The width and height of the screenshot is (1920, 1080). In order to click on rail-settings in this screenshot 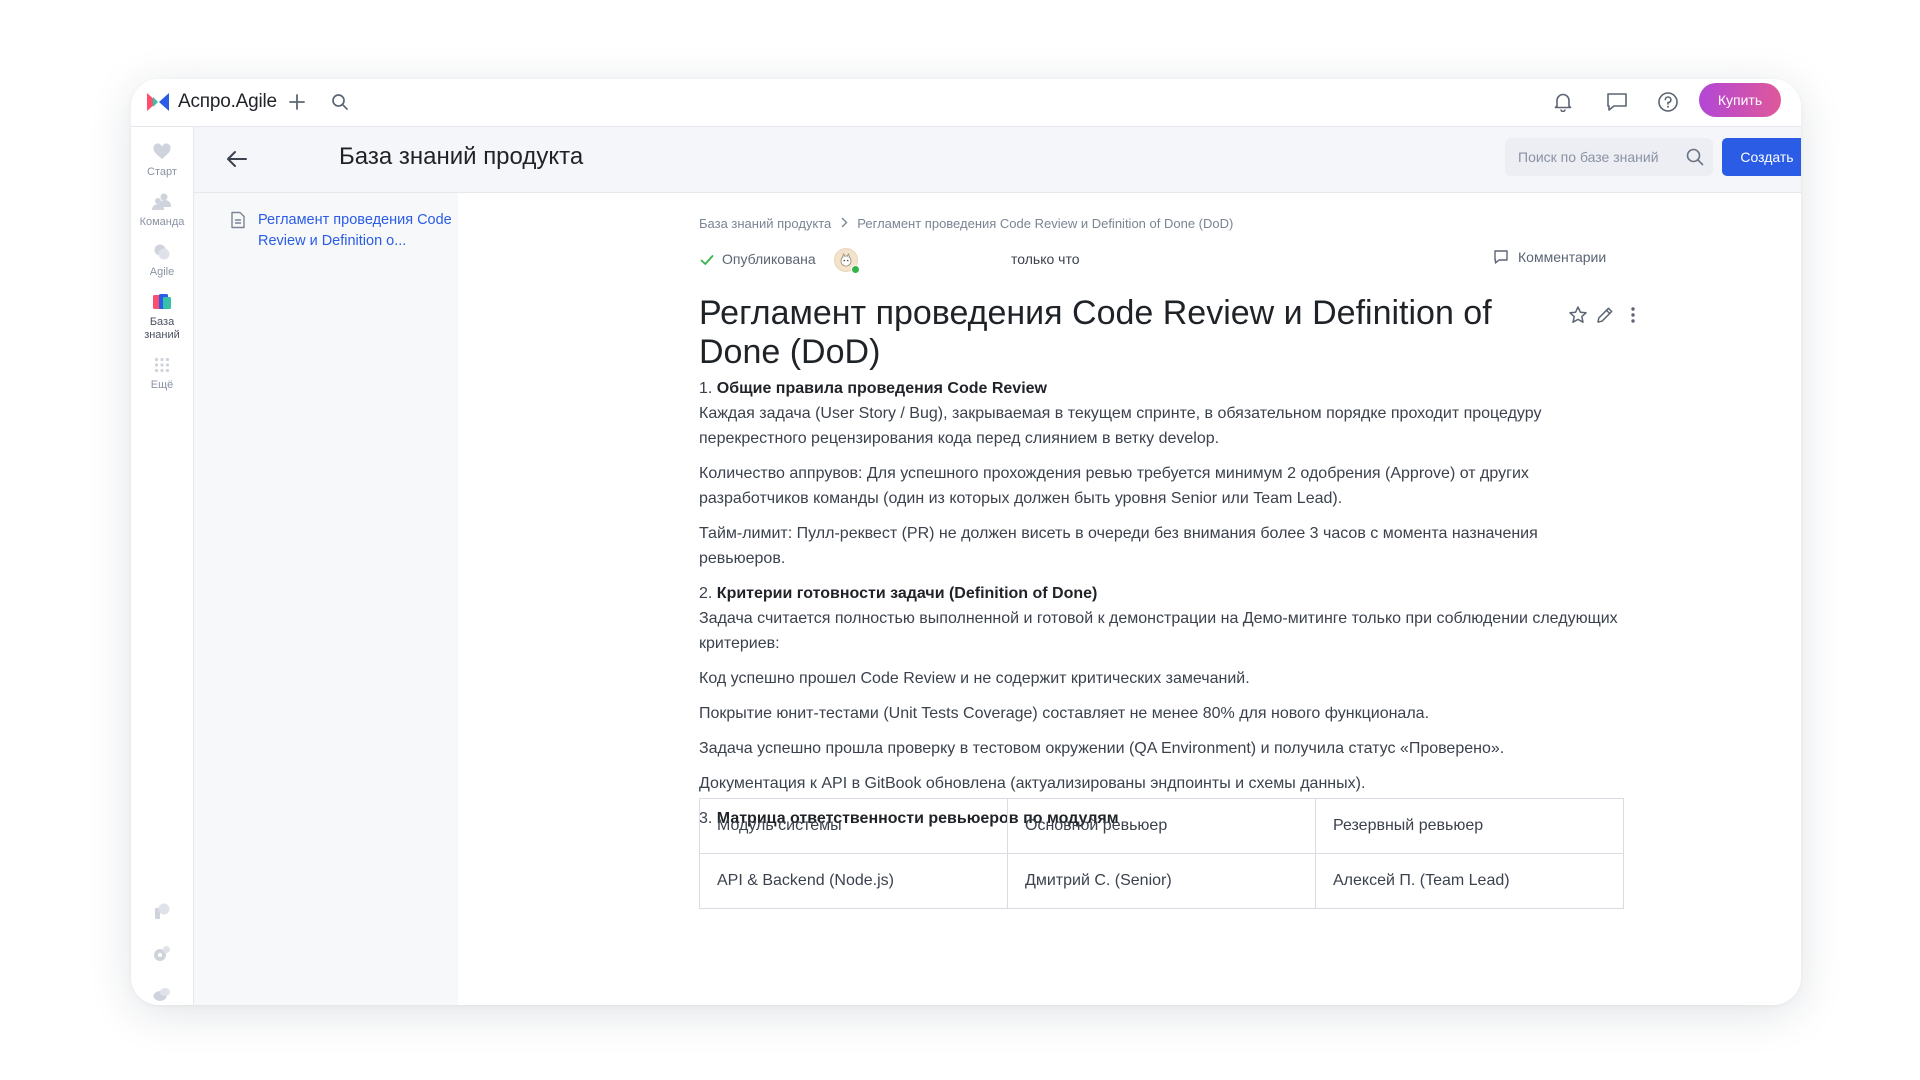, I will do `click(162, 954)`.